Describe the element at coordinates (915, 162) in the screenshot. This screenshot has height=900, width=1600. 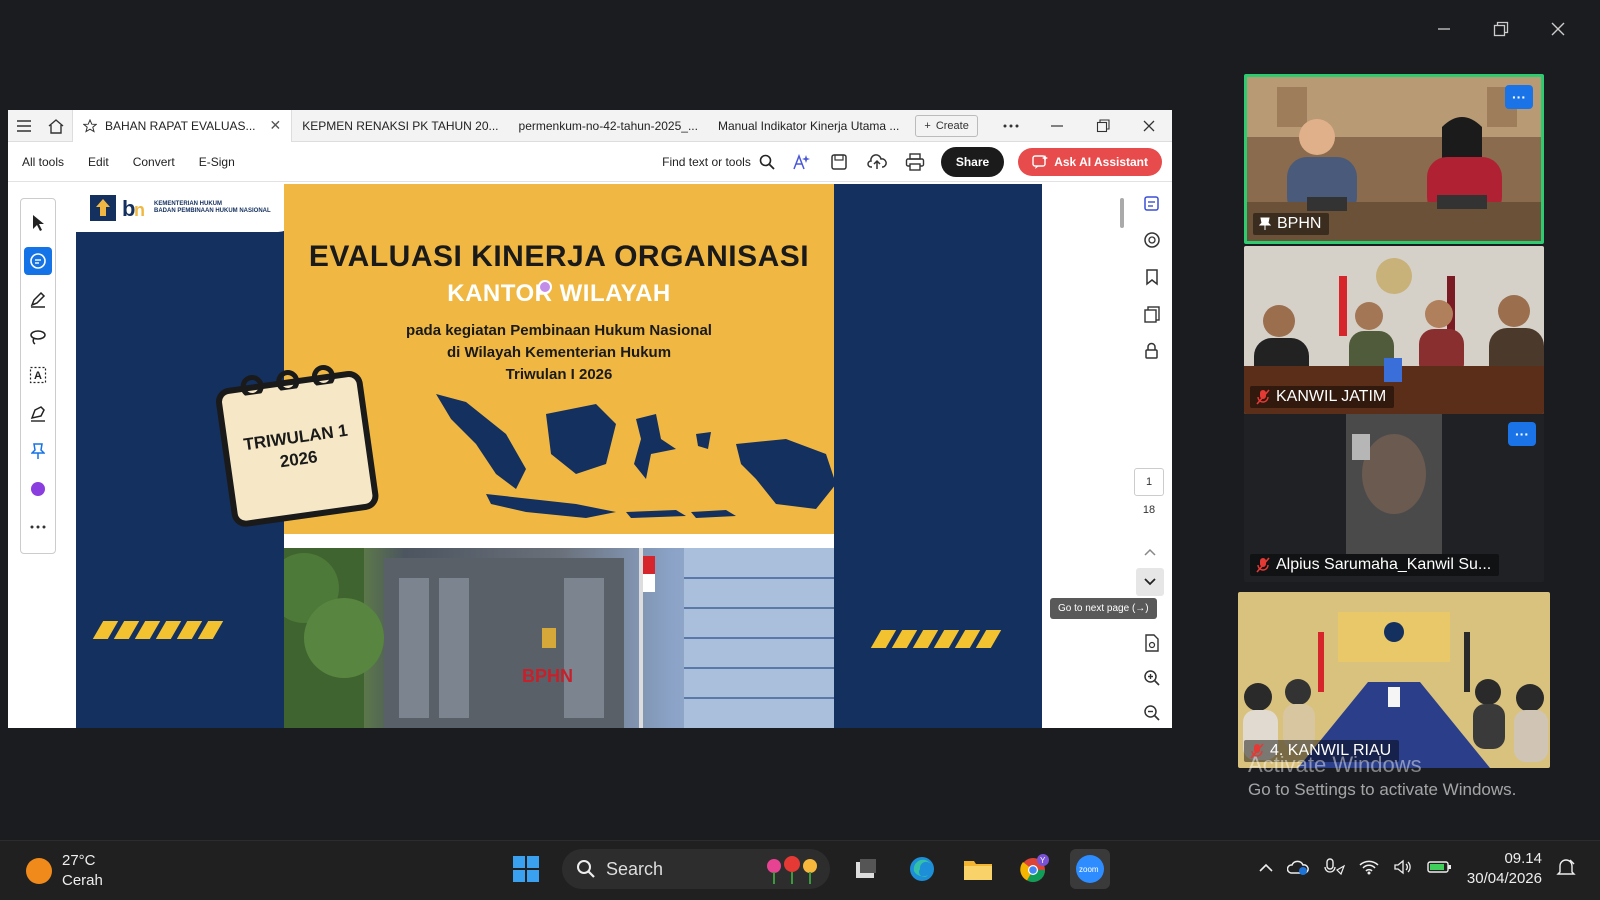
I see `print-icon` at that location.